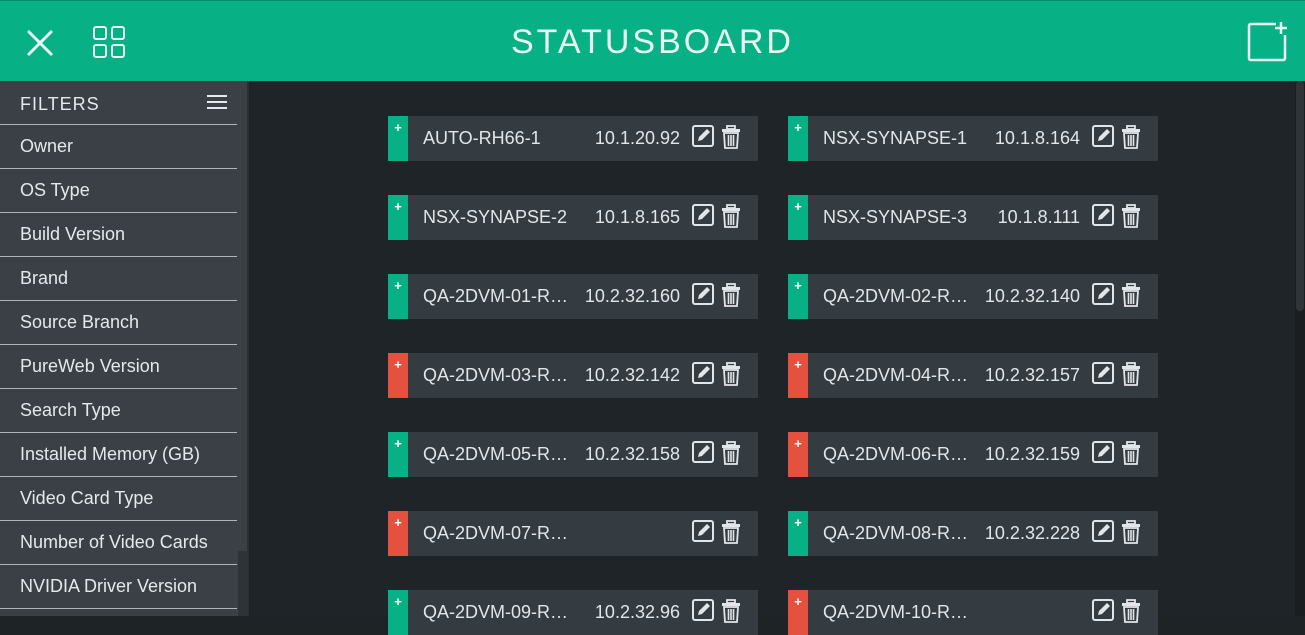 The width and height of the screenshot is (1305, 635). What do you see at coordinates (60, 104) in the screenshot?
I see `filters-title: FILTERS` at bounding box center [60, 104].